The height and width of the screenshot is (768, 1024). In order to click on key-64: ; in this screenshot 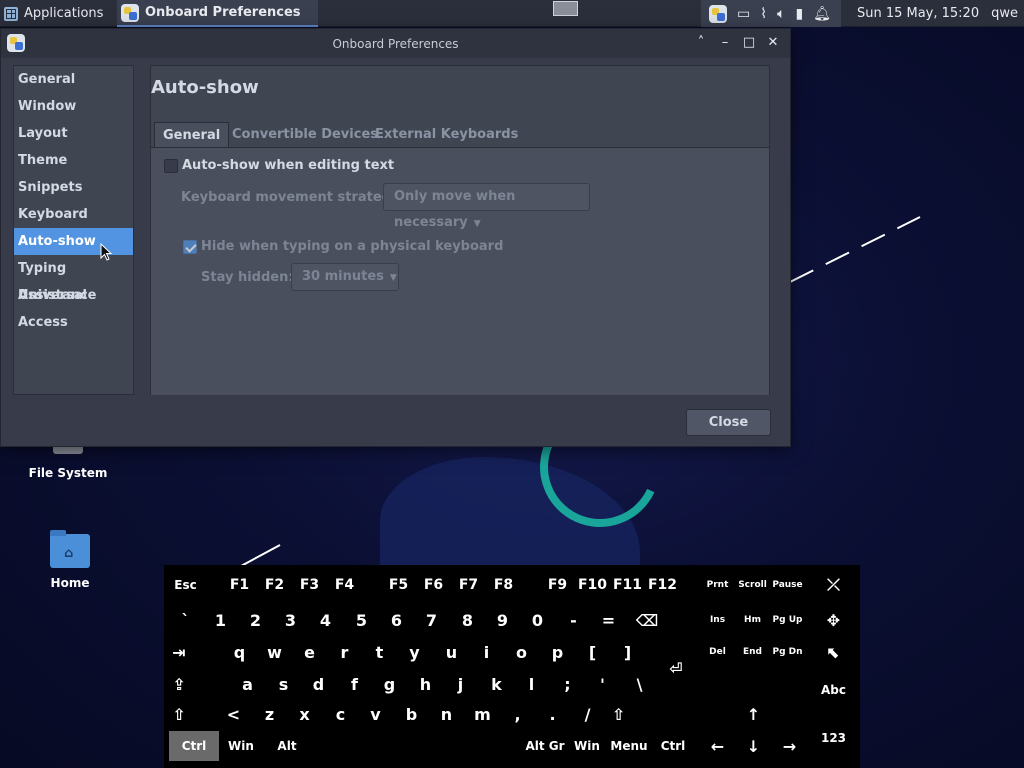, I will do `click(567, 684)`.